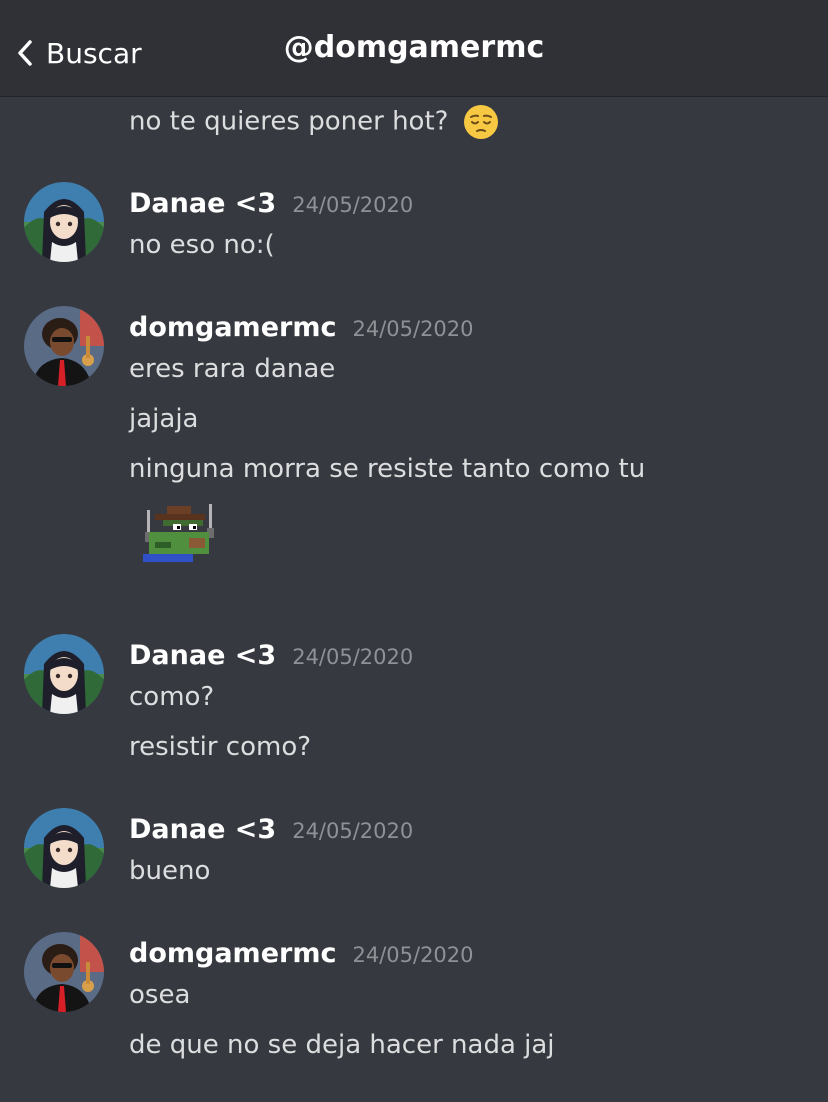 This screenshot has height=1102, width=828. What do you see at coordinates (342, 1045) in the screenshot?
I see `message-text: de que no se deja hacer nada jaj` at bounding box center [342, 1045].